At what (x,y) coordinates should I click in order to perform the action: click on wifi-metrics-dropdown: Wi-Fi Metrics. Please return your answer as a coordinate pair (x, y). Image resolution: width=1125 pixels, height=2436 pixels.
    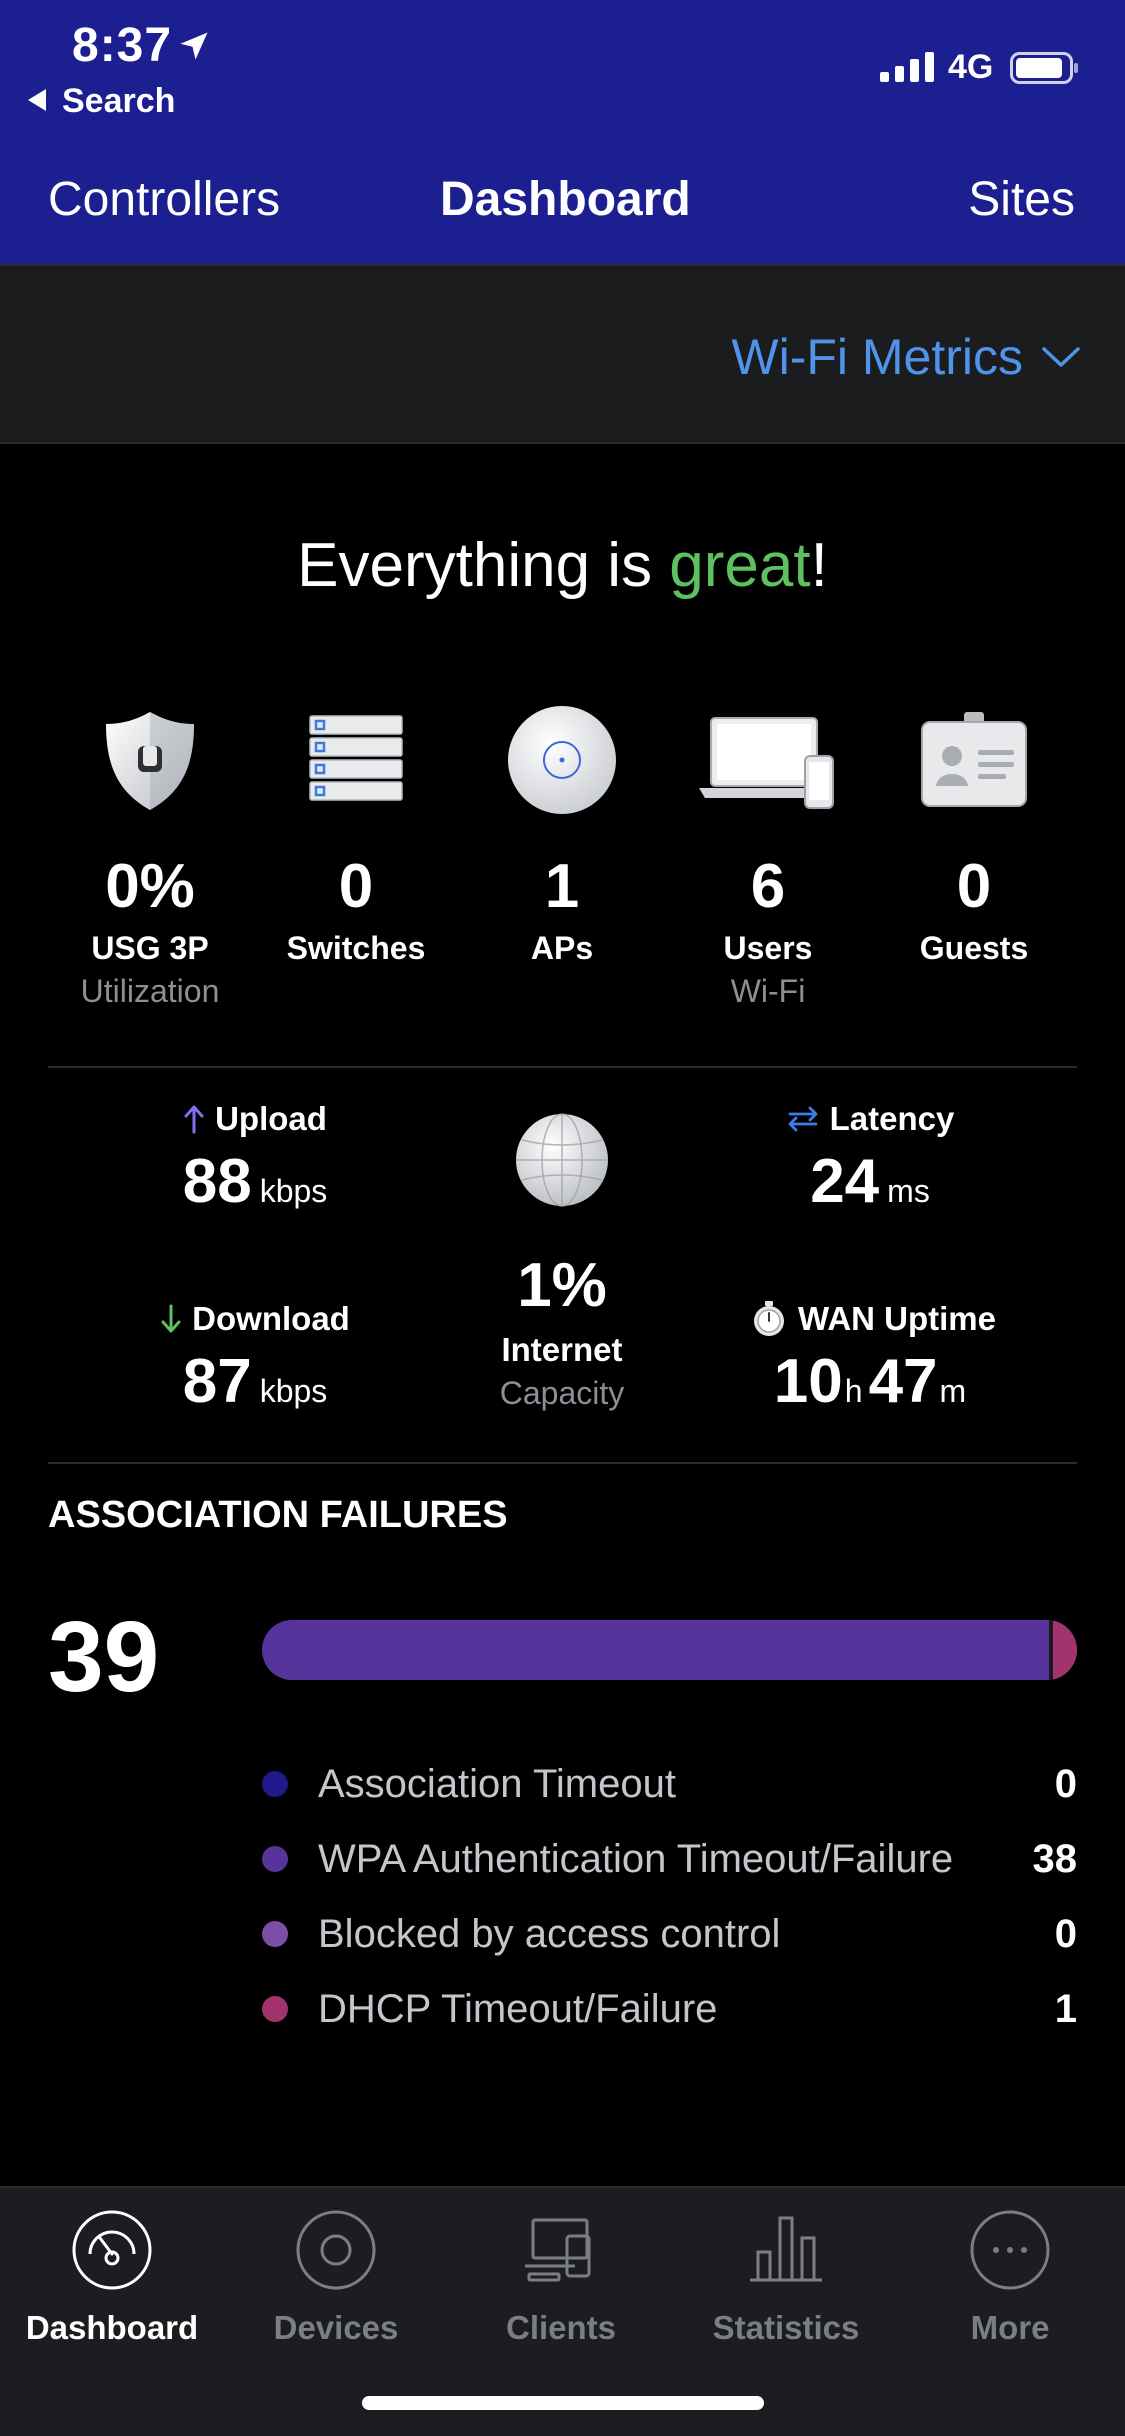
    Looking at the image, I should click on (906, 357).